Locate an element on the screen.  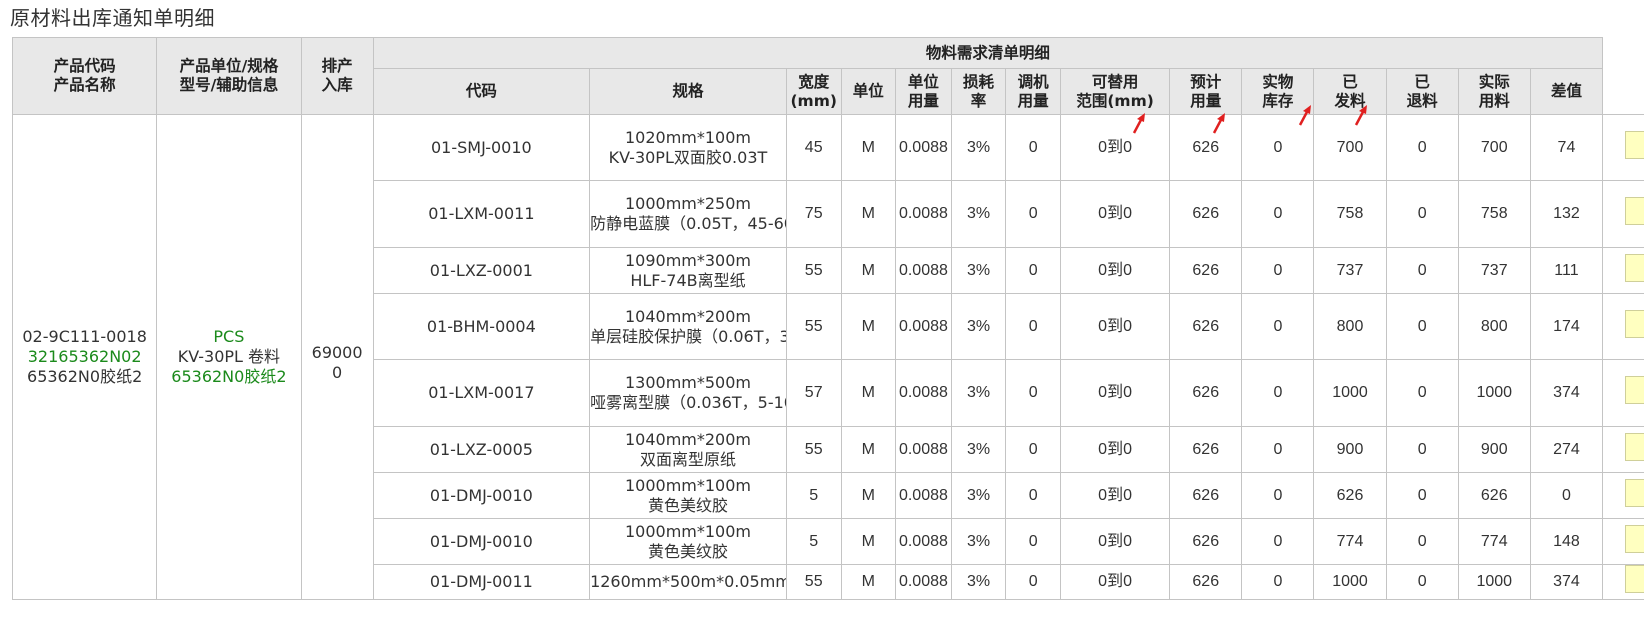
cell-spec: 1000mm*100m 黄色美纹胶 is located at coordinates (688, 495).